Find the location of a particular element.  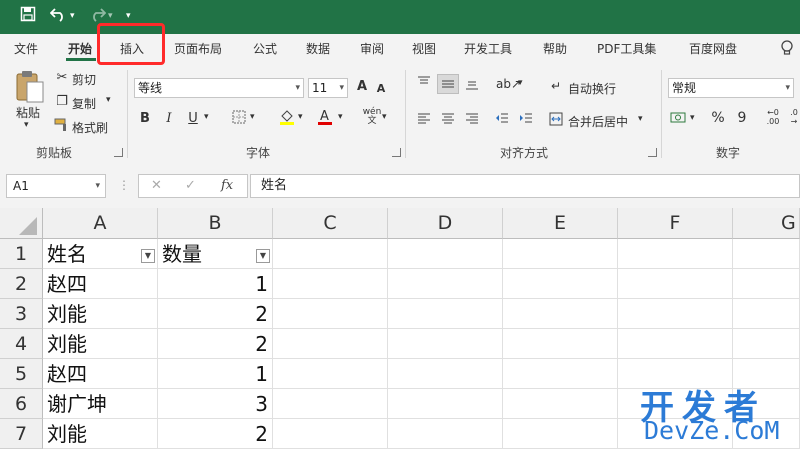

currency-dropdown-icon: ▾ is located at coordinates (692, 118).